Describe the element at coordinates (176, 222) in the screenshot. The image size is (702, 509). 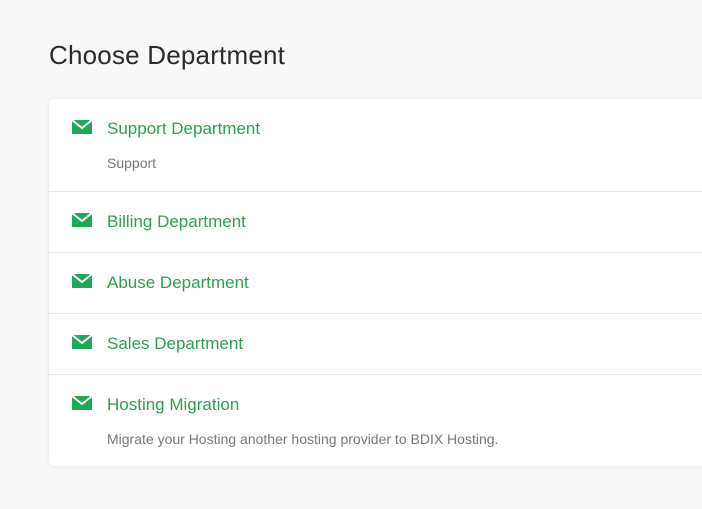
I see `department-name: Billing Department` at that location.